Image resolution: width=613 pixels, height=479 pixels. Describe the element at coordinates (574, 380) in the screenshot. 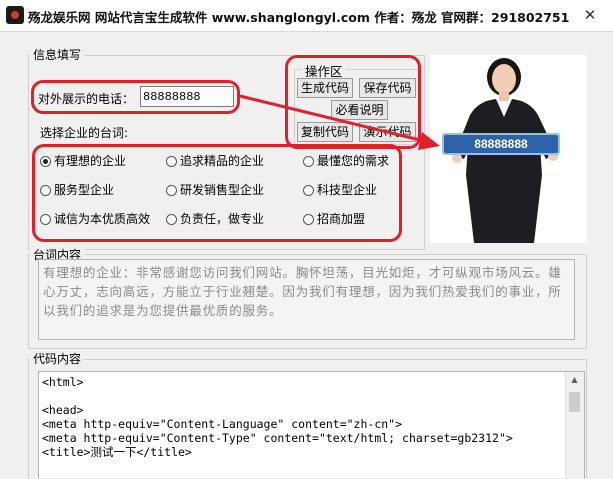

I see `scroll-up-arrow-icon: ▲` at that location.